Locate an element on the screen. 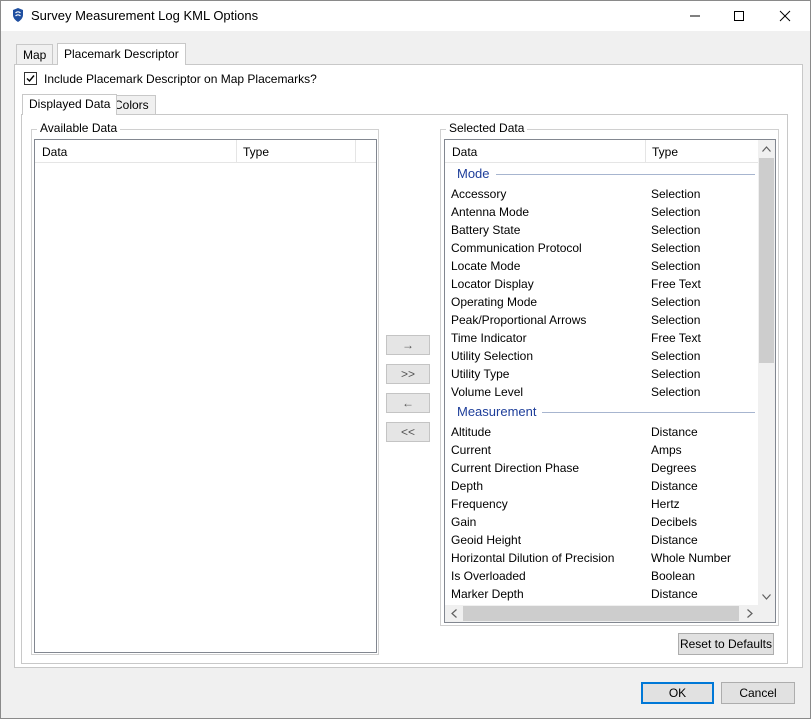  list-item: Utility Type Selection is located at coordinates (601, 374).